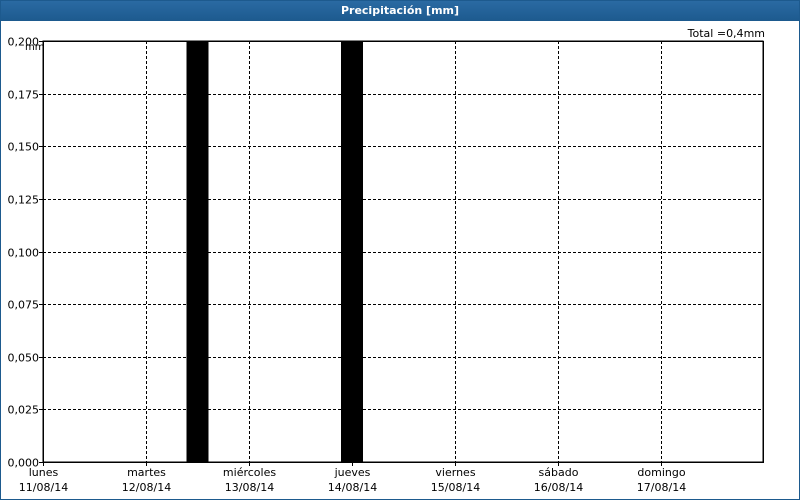 The width and height of the screenshot is (800, 500). I want to click on x-tick-day-name: domingo, so click(661, 472).